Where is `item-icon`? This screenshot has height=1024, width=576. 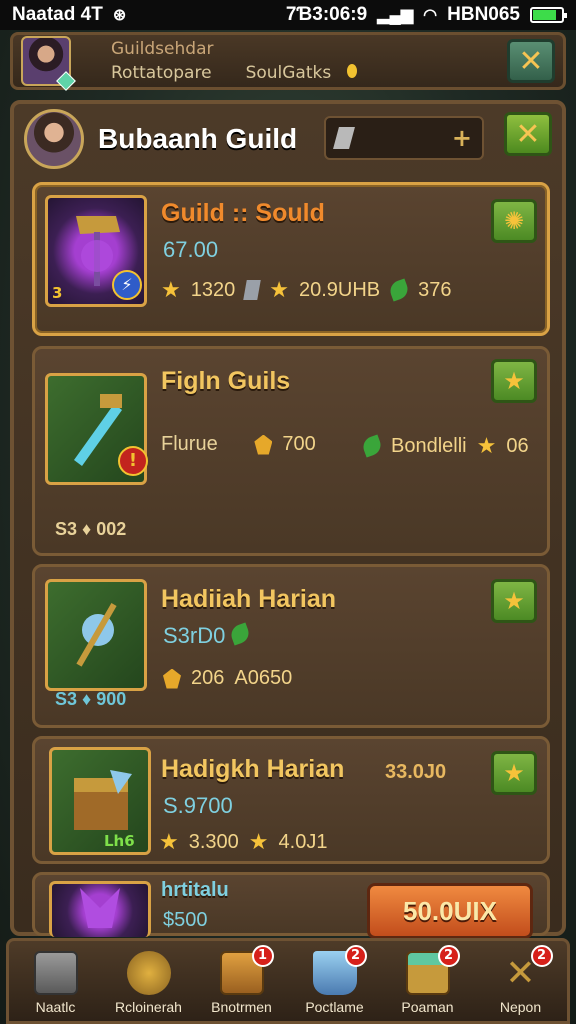
item-icon is located at coordinates (344, 138).